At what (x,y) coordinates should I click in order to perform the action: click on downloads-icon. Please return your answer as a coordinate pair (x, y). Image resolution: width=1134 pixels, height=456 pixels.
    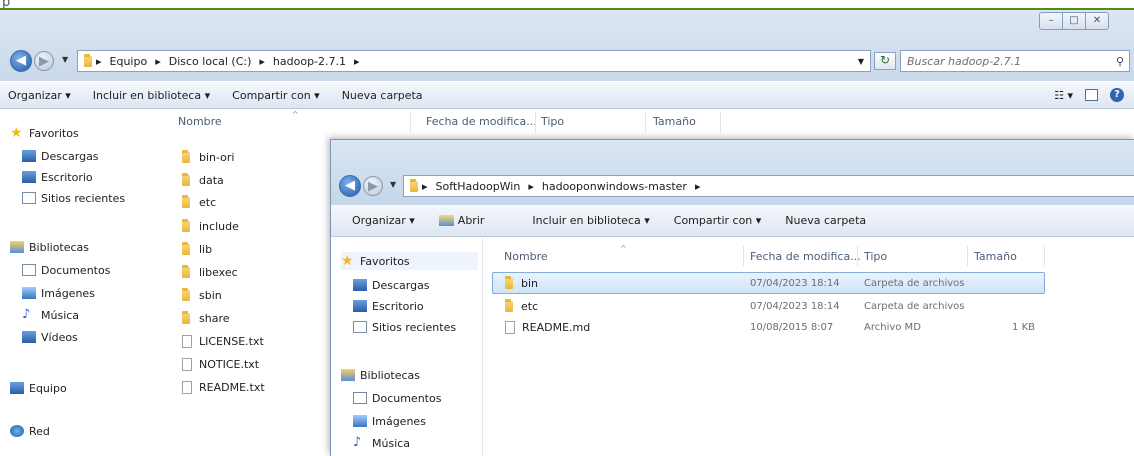
    Looking at the image, I should click on (360, 285).